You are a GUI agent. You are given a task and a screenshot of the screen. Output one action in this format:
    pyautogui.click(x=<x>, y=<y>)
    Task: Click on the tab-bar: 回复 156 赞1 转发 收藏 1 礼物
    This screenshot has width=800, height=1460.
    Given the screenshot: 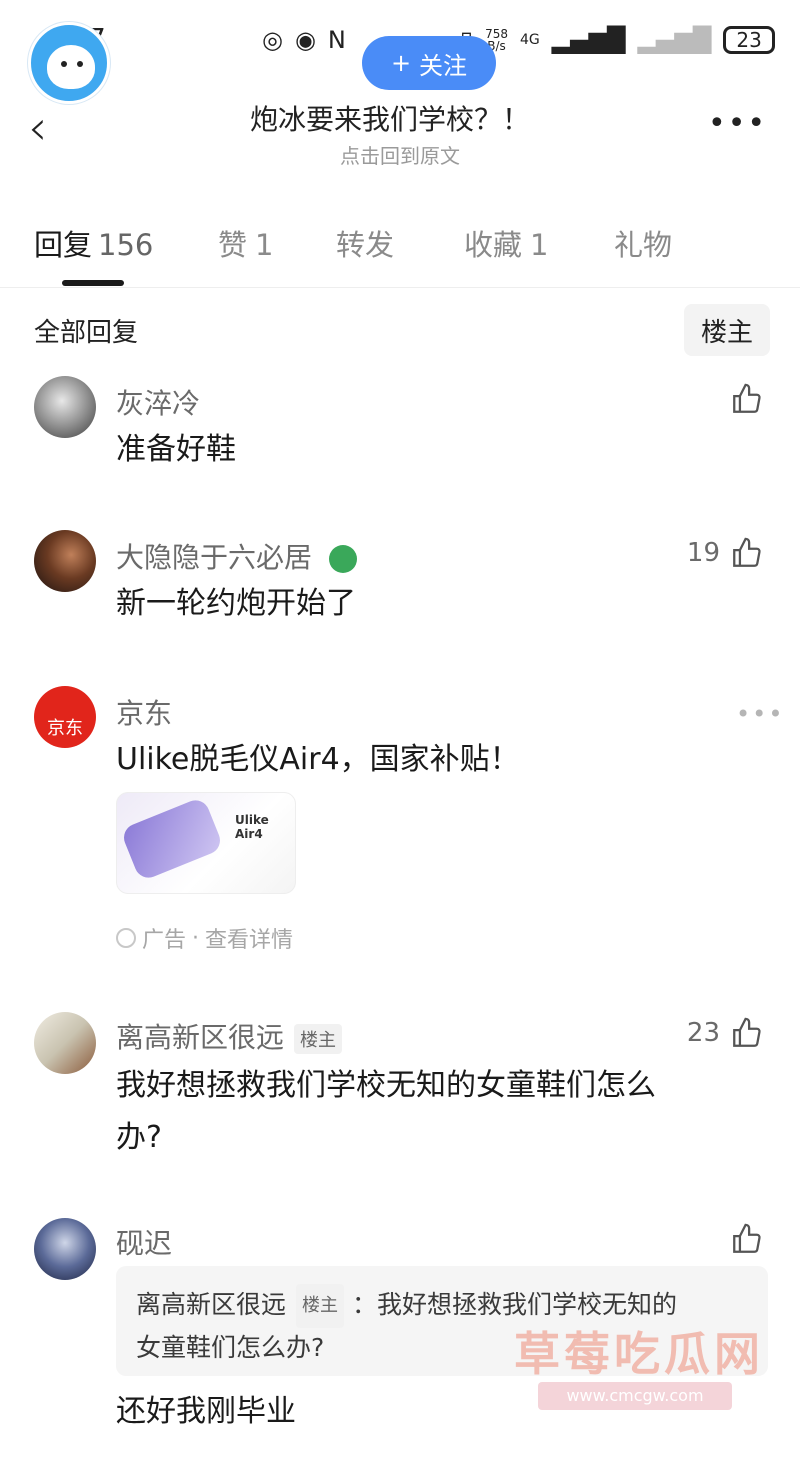 What is the action you would take?
    pyautogui.click(x=400, y=253)
    